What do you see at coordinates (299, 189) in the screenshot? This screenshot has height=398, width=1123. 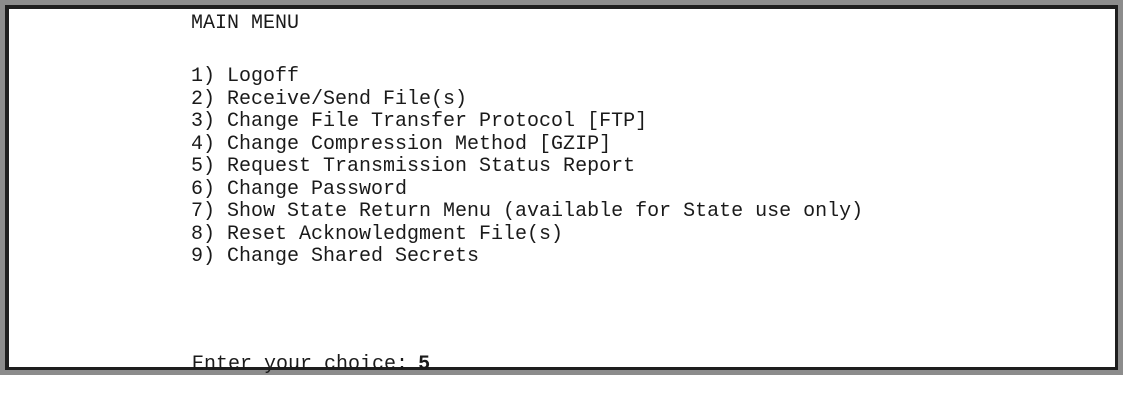 I see `menu-item-change-password: 6) Change Password` at bounding box center [299, 189].